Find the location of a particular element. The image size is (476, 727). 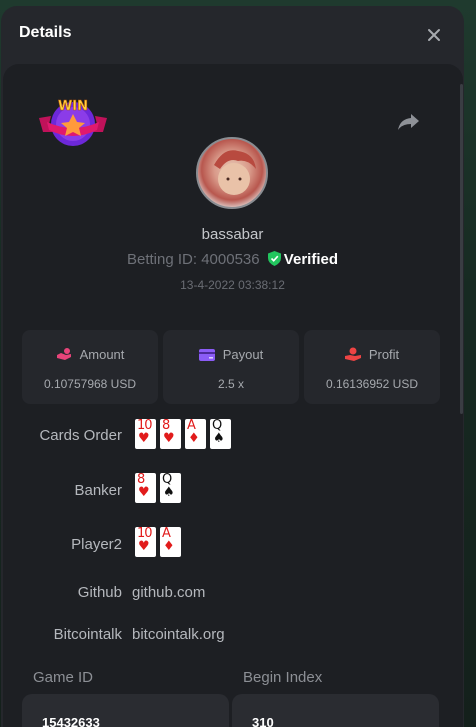

amount-label: Amount is located at coordinates (102, 354).